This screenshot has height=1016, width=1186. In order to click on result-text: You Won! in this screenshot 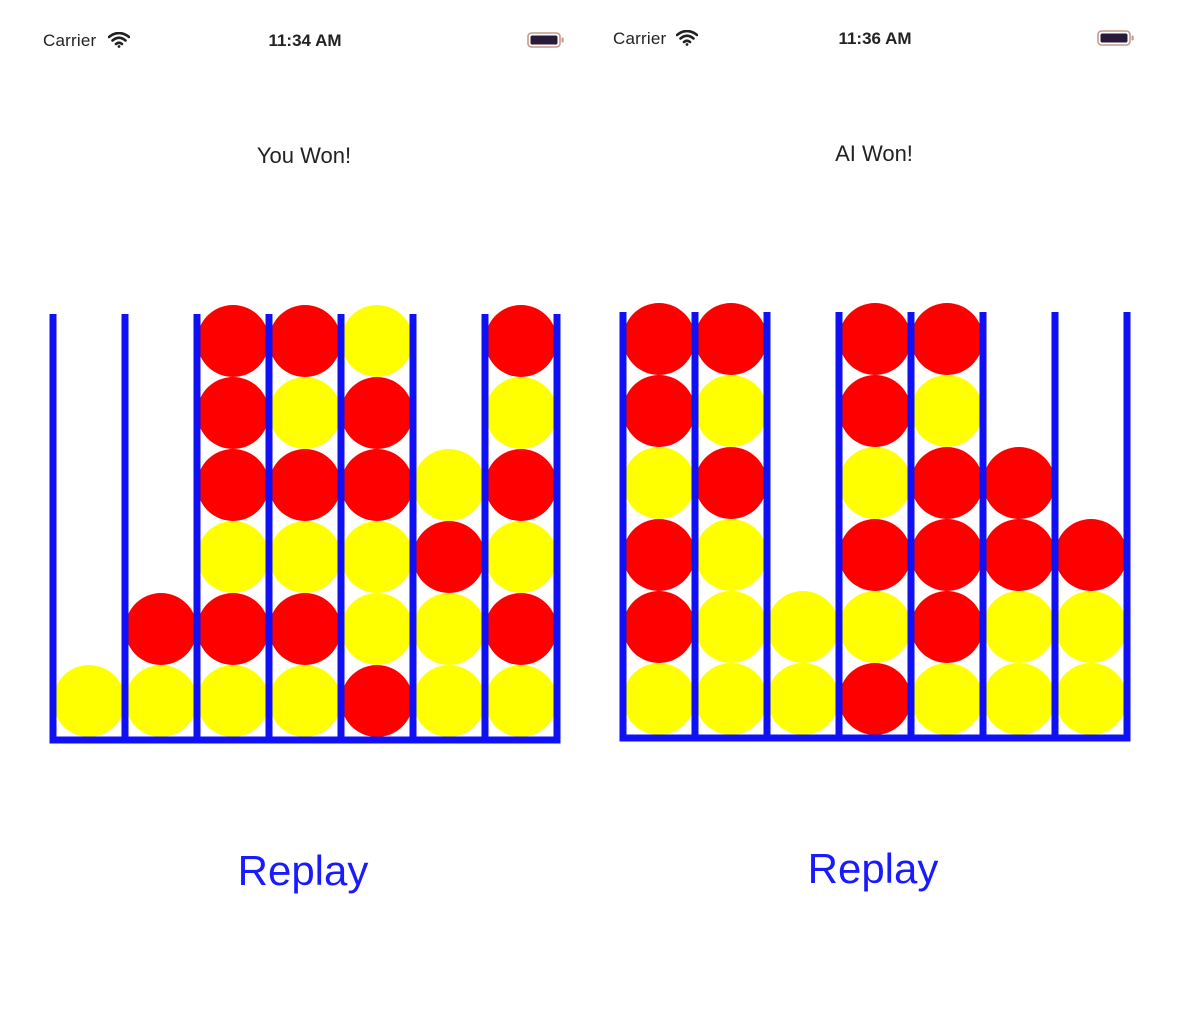, I will do `click(304, 155)`.